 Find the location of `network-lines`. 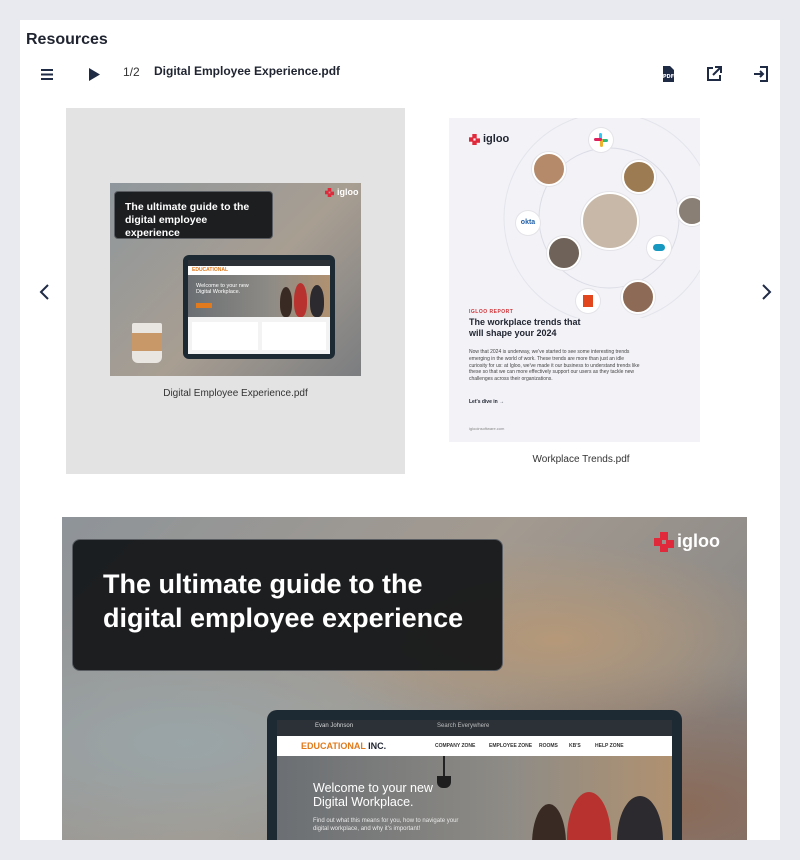

network-lines is located at coordinates (601, 218).